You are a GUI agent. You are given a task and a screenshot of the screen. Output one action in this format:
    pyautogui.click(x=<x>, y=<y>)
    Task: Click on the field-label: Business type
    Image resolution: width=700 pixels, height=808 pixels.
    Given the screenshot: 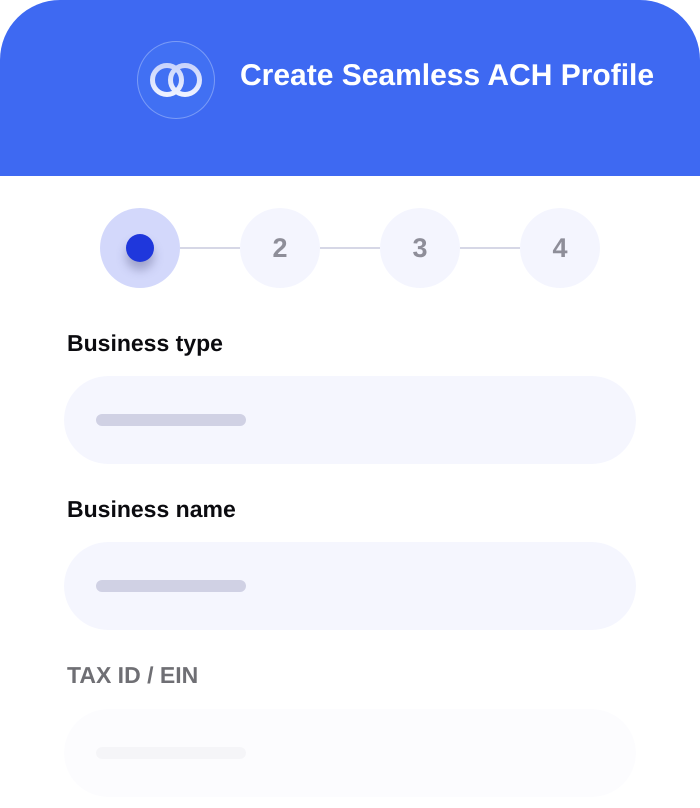 What is the action you would take?
    pyautogui.click(x=145, y=343)
    